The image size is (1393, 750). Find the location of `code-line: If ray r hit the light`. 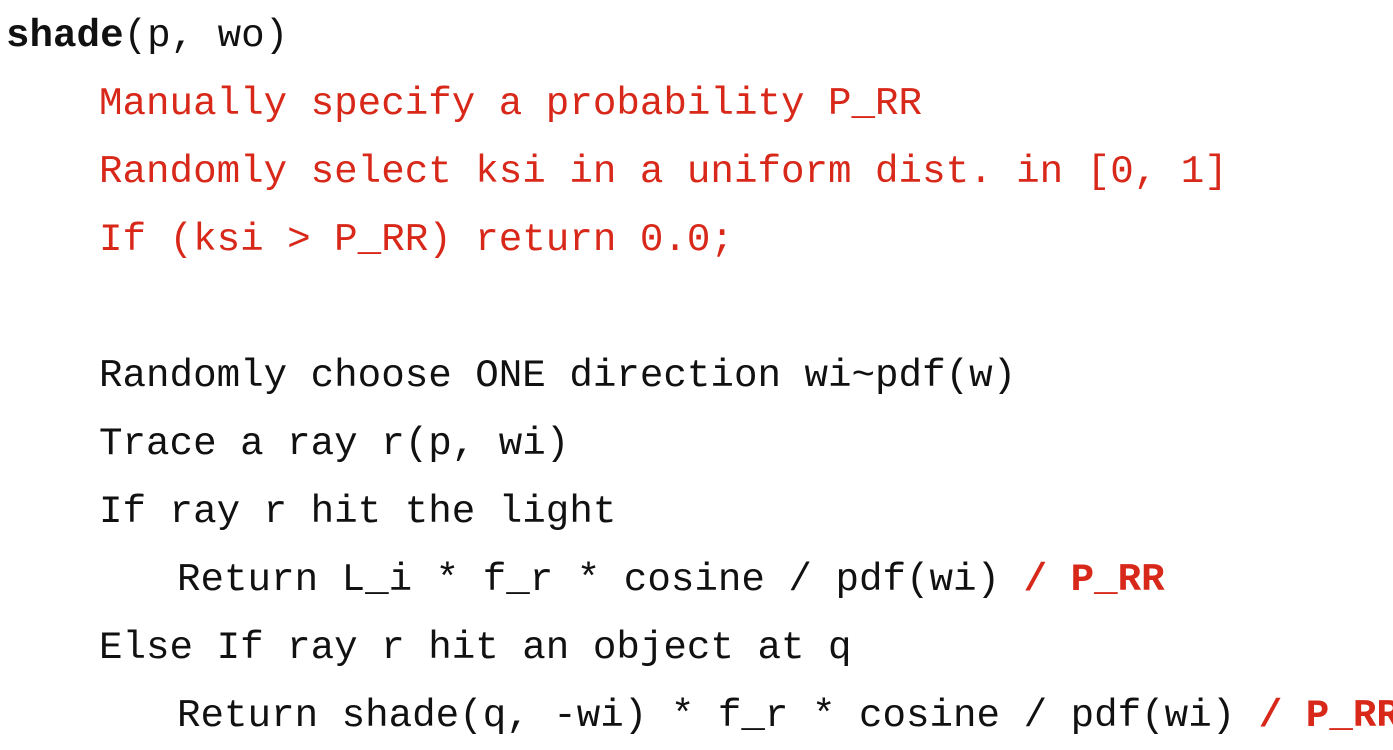

code-line: If ray r hit the light is located at coordinates (696, 512).